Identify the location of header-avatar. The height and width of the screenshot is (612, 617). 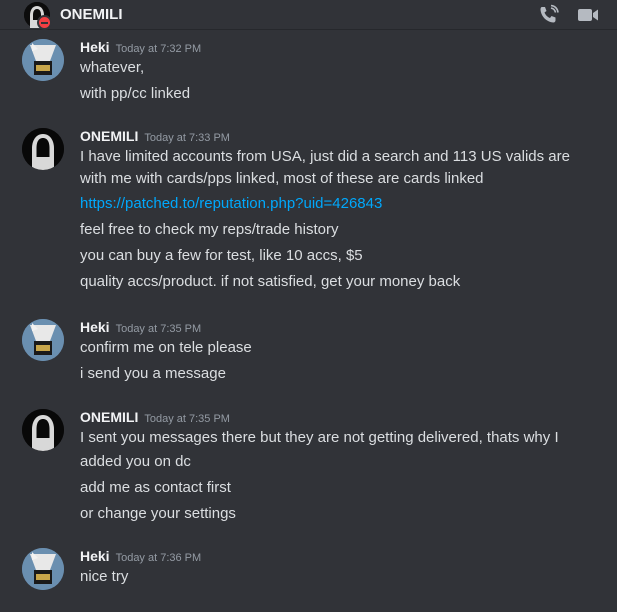
(38, 16).